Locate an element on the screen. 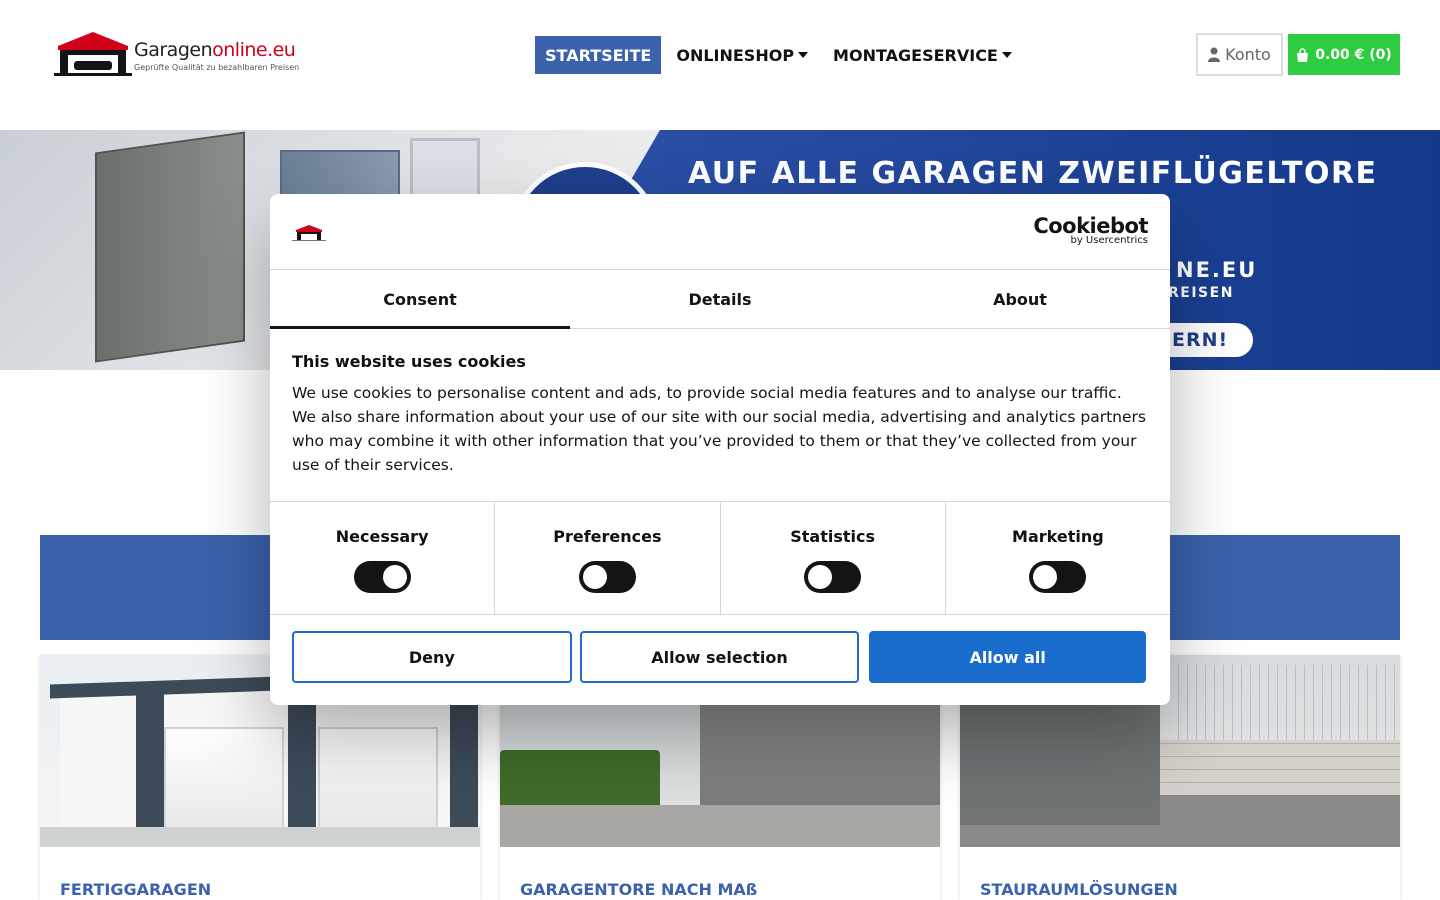 The image size is (1440, 900). pref-preferences: Preferences is located at coordinates (606, 558).